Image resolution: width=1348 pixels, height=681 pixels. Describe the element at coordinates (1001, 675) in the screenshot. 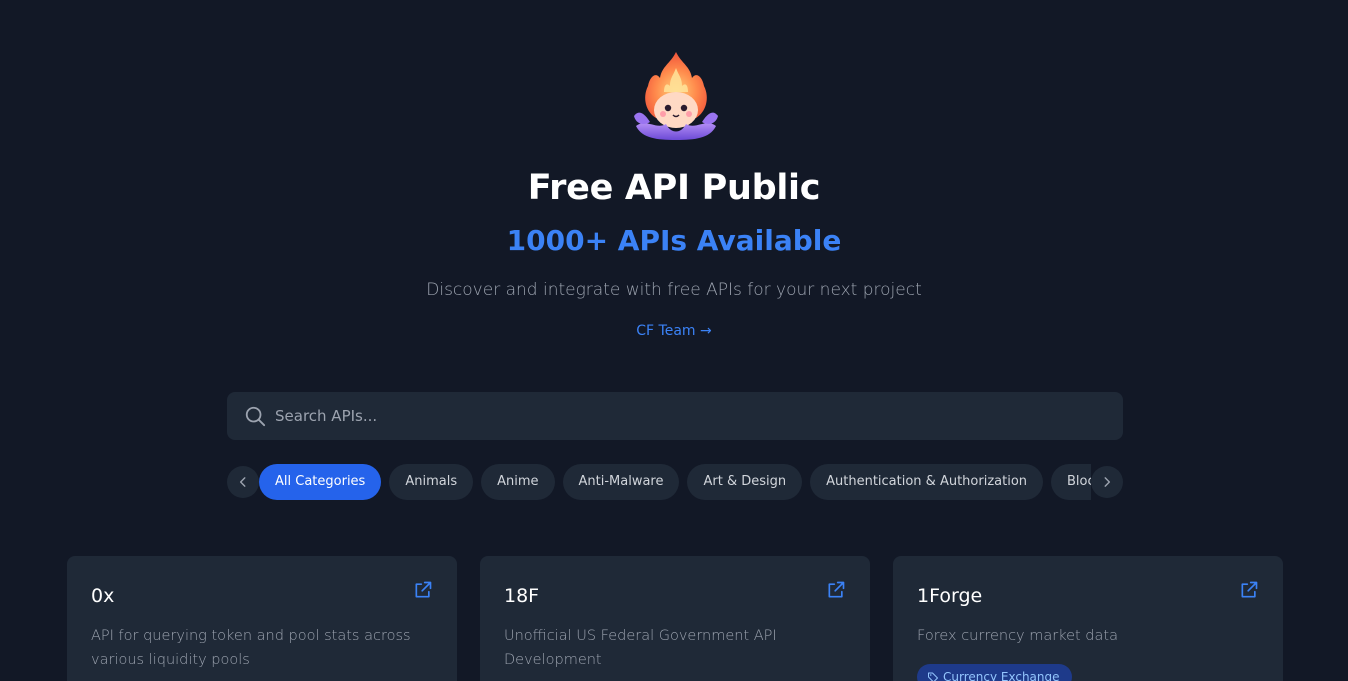

I see `category-tag-label: Currency Exchange` at that location.